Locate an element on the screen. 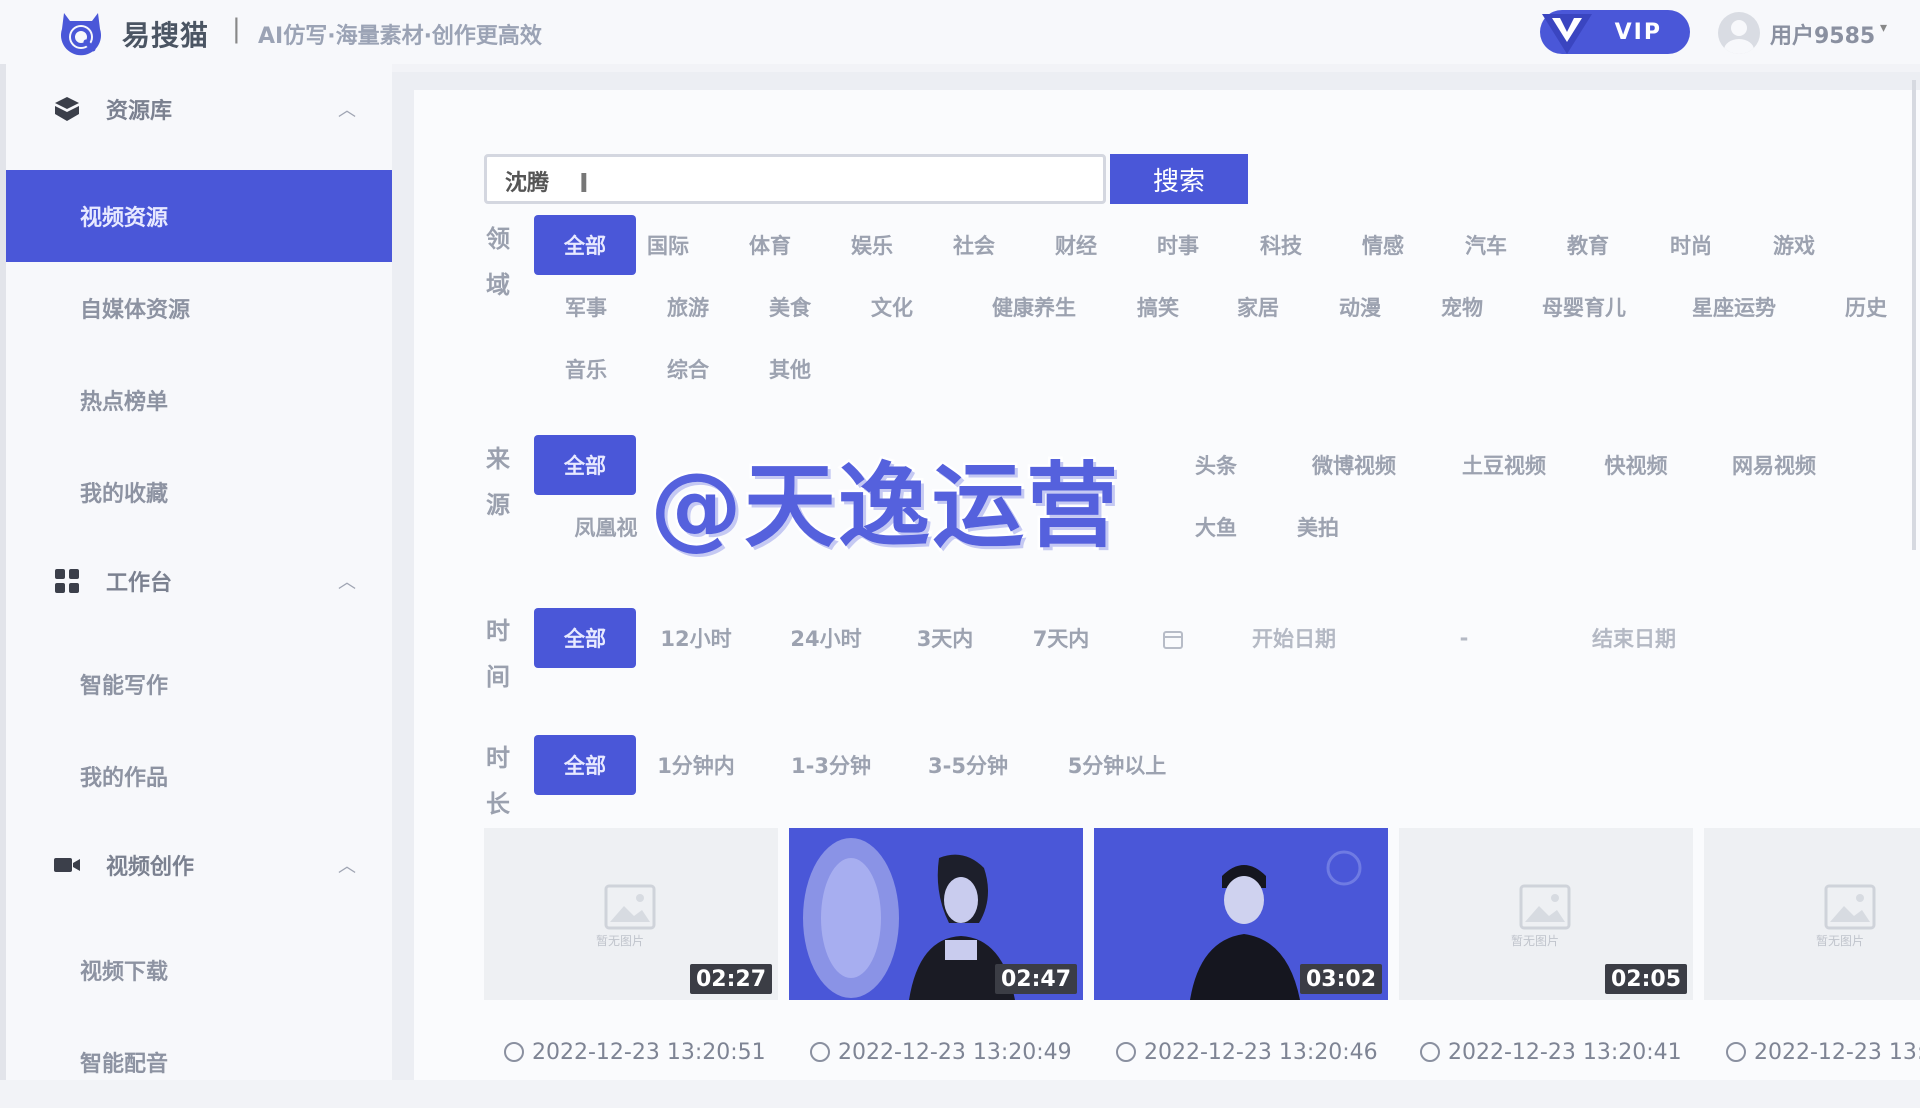 The width and height of the screenshot is (1920, 1108). filter-chip: 综合 is located at coordinates (688, 369).